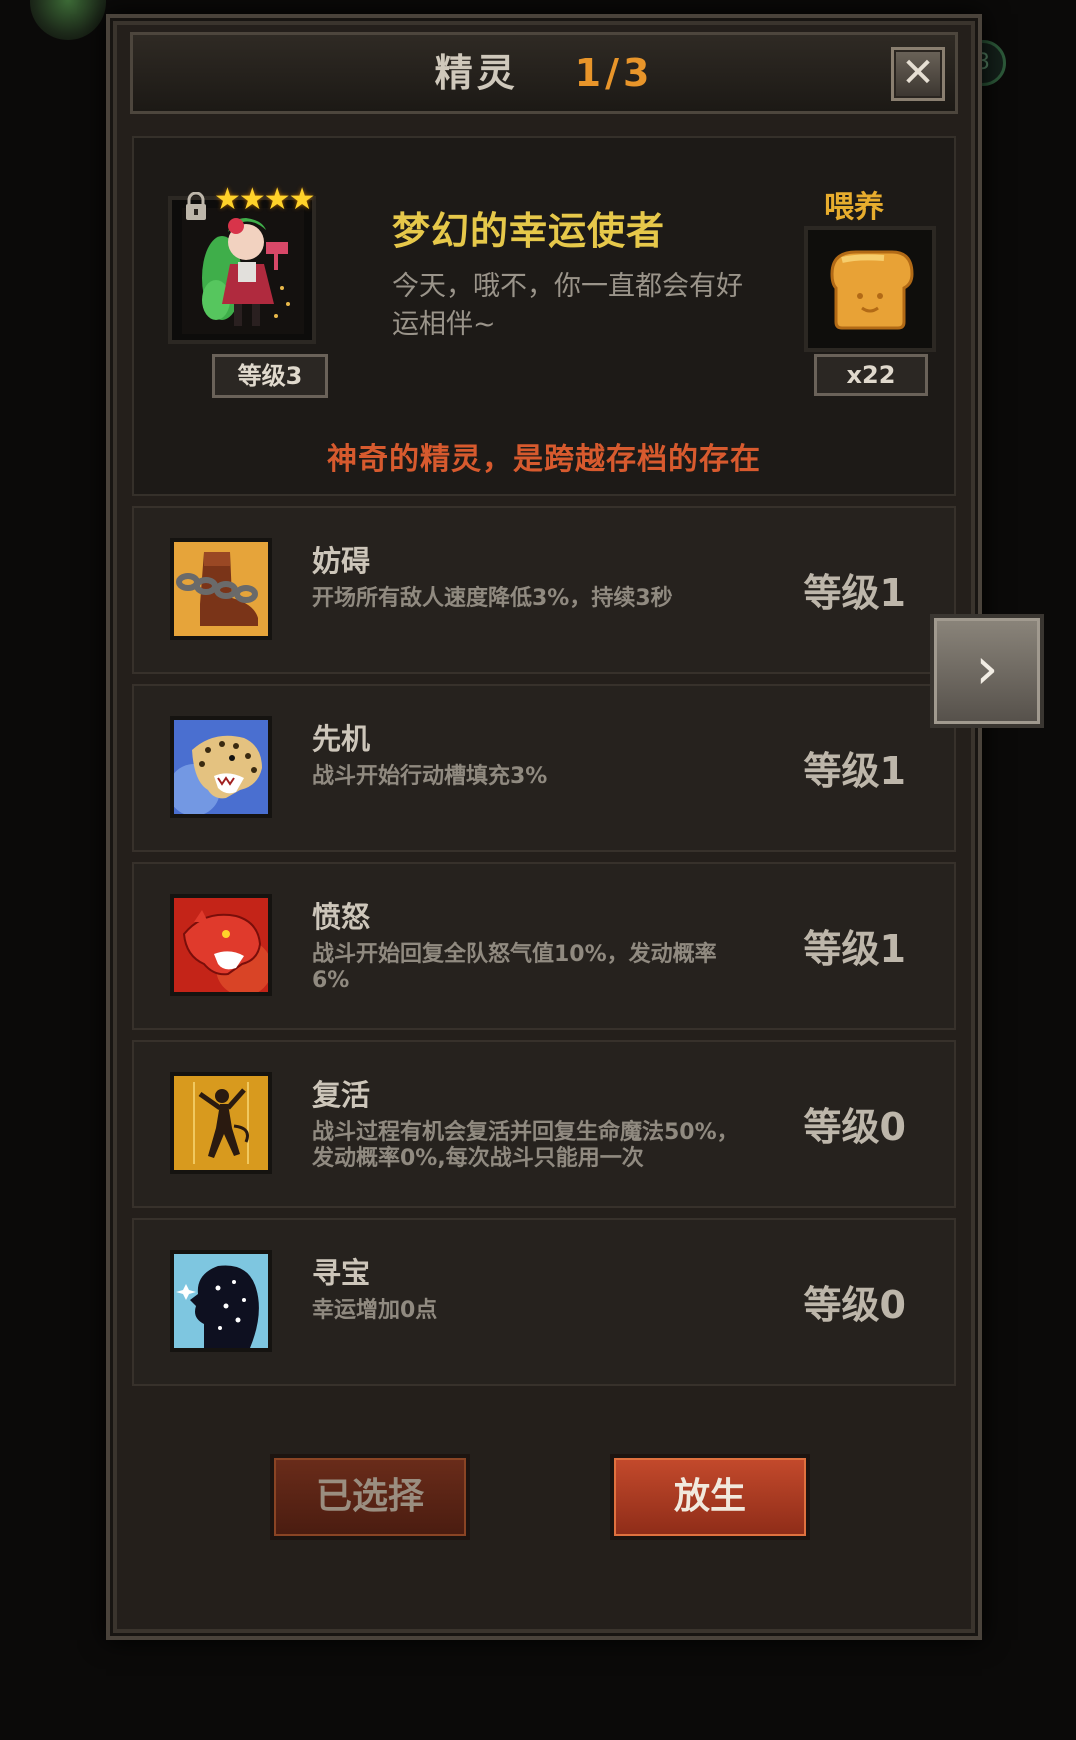 The image size is (1076, 1740). I want to click on lock-icon, so click(197, 206).